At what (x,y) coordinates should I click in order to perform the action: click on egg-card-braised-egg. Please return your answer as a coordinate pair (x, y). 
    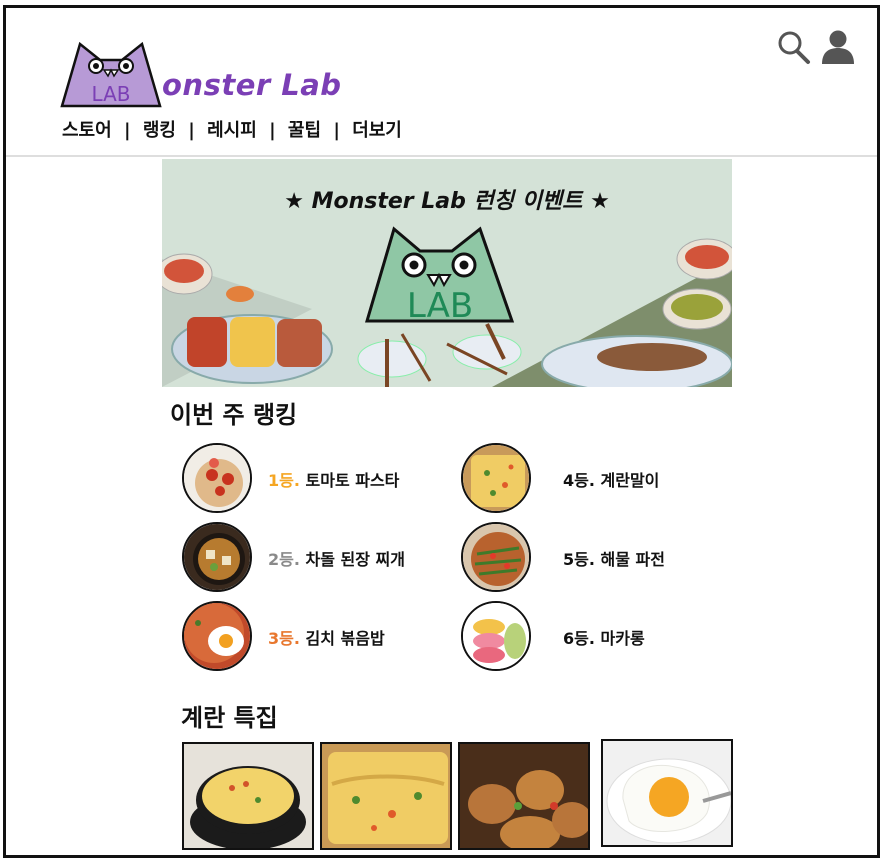
    Looking at the image, I should click on (524, 796).